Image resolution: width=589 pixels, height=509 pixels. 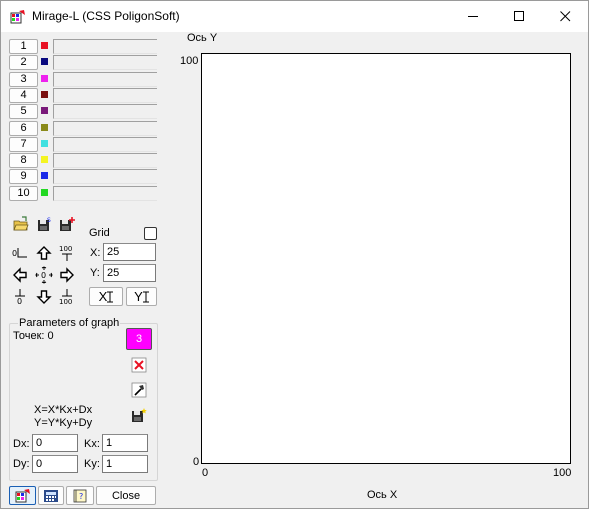 I want to click on dy-field: 0, so click(x=55, y=464).